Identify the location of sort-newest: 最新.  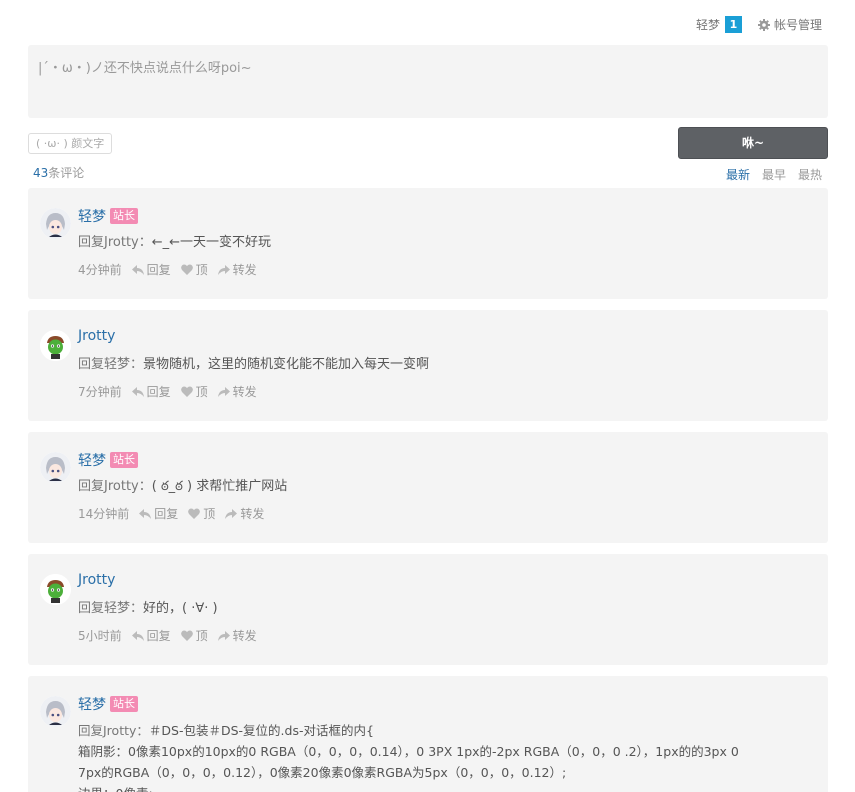
(738, 174).